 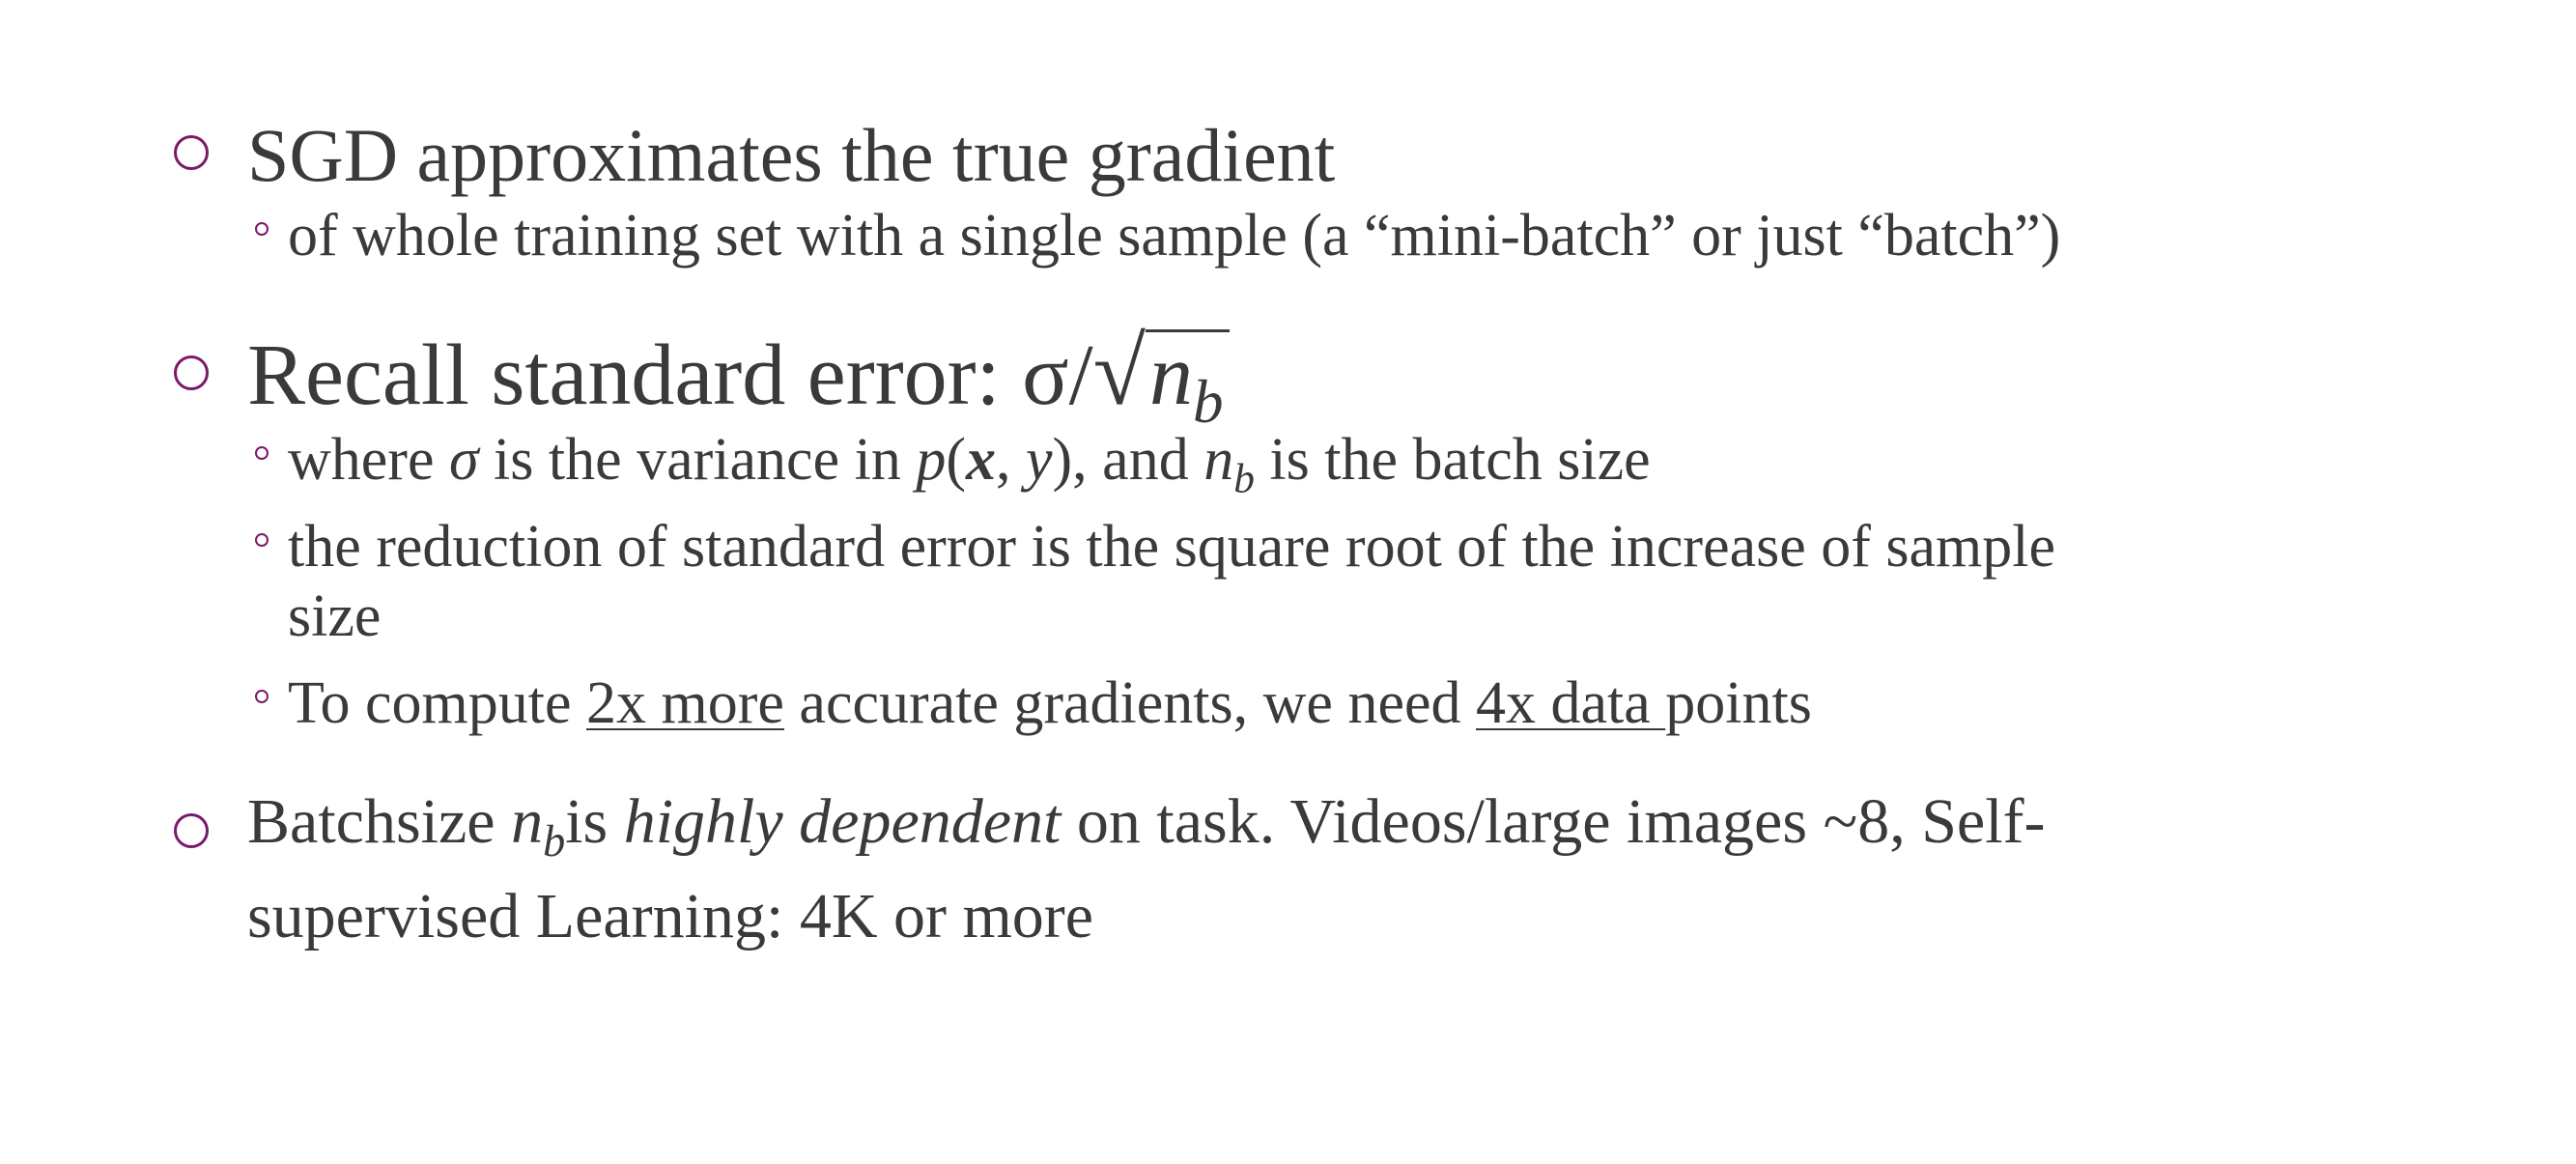 I want to click on text-segment: where, so click(x=368, y=460).